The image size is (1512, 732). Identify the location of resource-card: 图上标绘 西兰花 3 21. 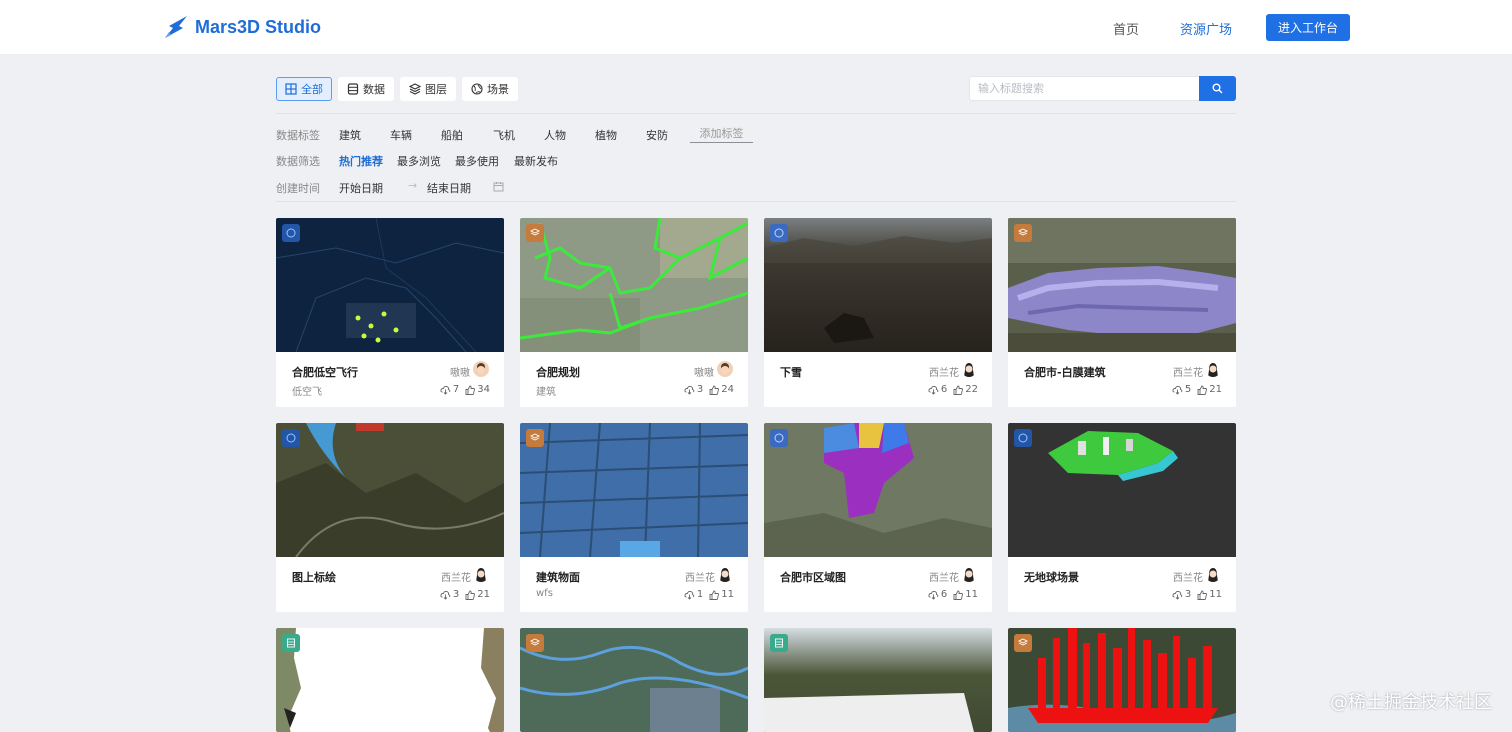
(390, 517).